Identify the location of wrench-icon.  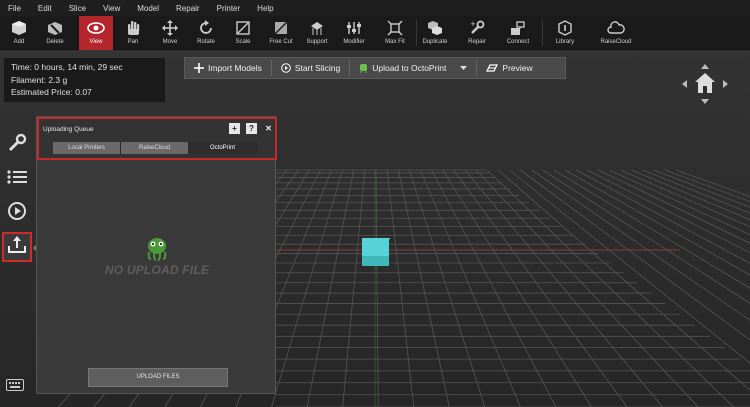
(17, 145).